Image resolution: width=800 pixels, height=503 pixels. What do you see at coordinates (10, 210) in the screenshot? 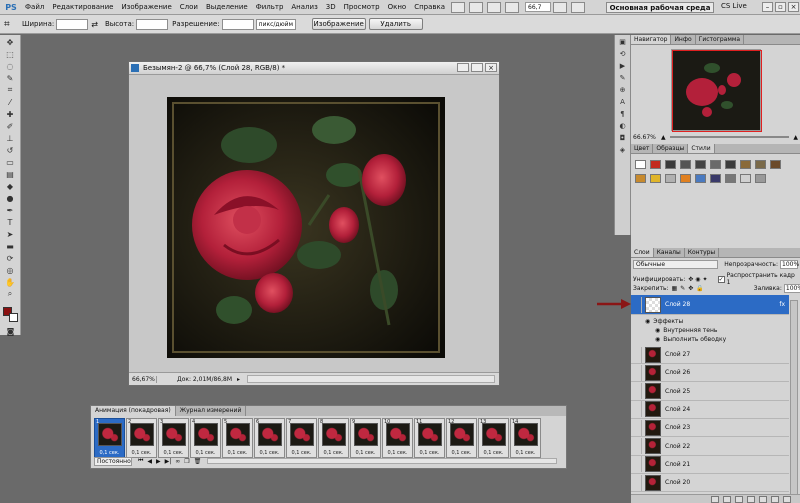
I see `pen-tool-icon: ✒` at bounding box center [10, 210].